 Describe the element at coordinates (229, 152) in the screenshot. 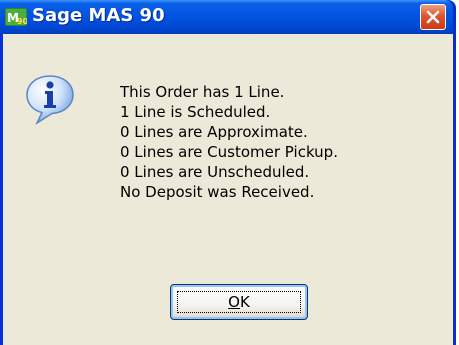

I see `message-line: 0 Lines are Customer Pickup.` at that location.